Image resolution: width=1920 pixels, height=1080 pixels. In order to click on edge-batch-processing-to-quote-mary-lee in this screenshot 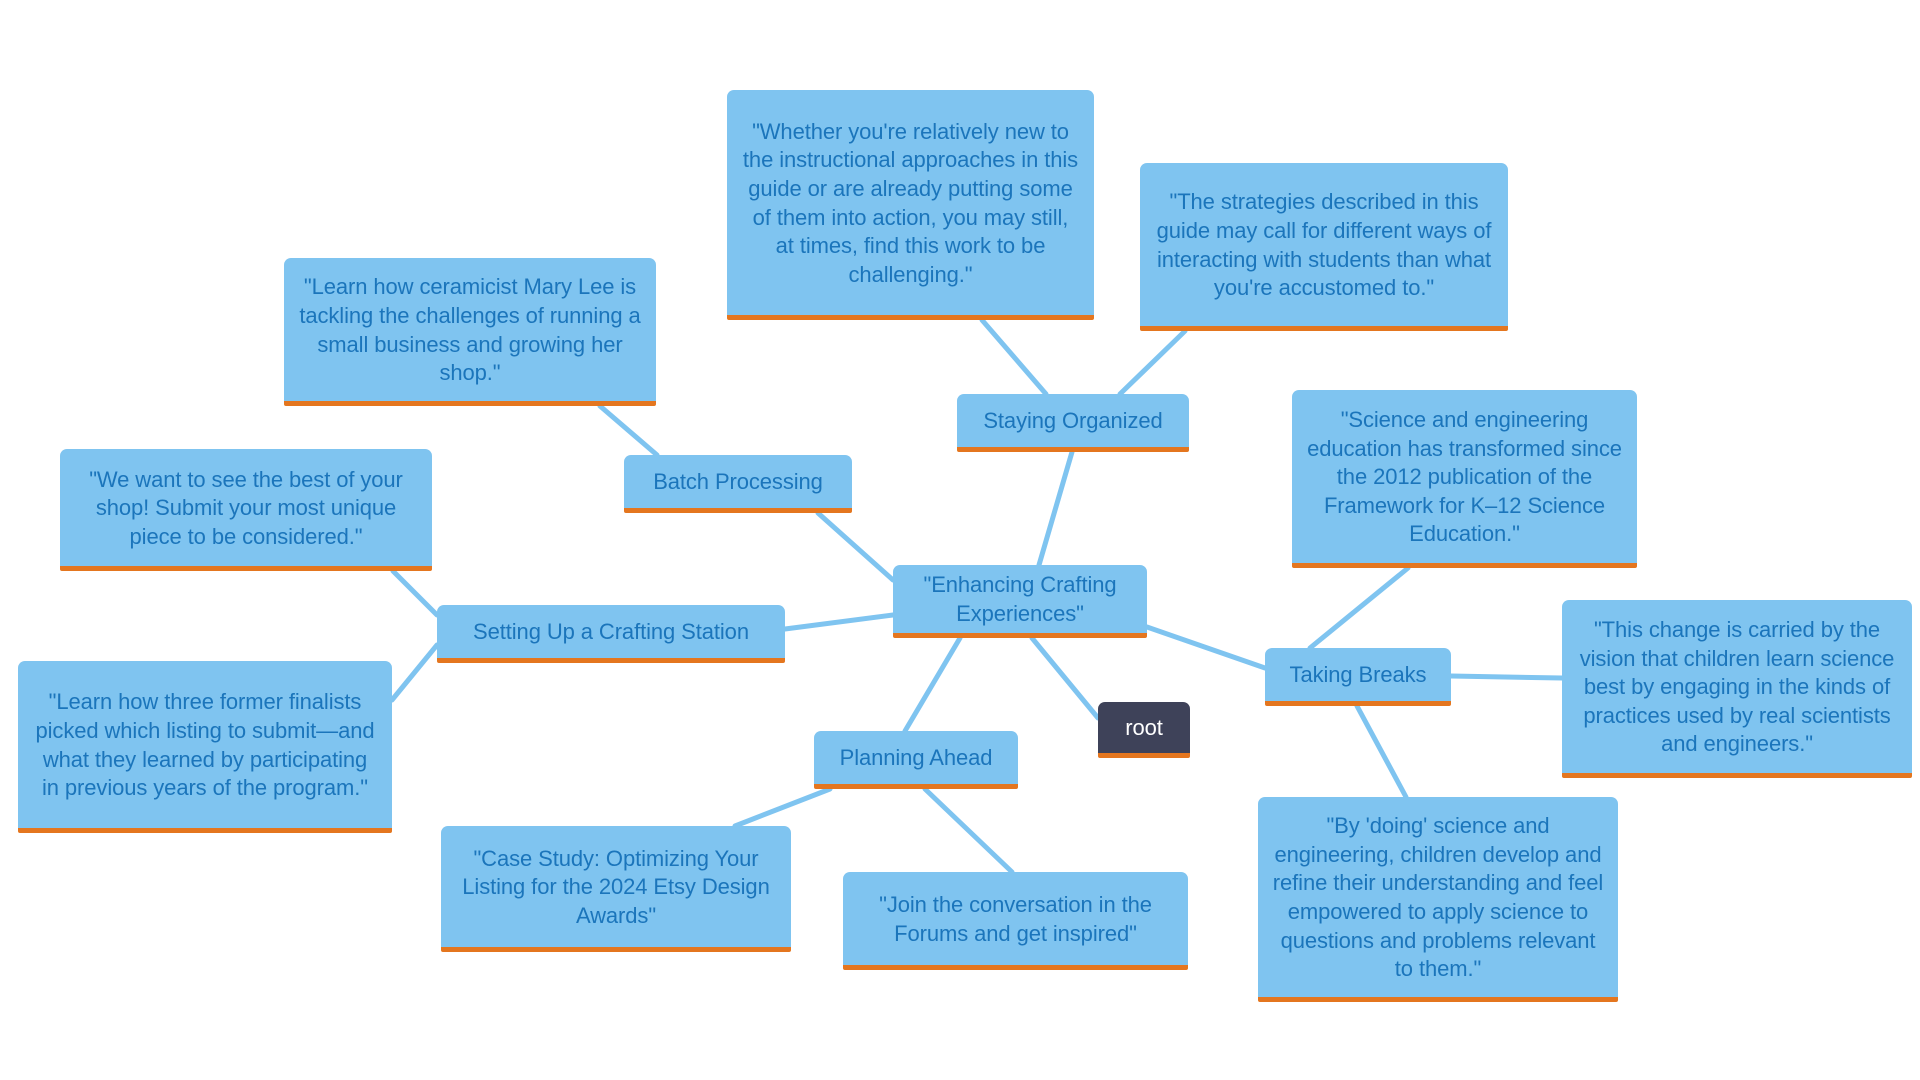, I will do `click(628, 430)`.